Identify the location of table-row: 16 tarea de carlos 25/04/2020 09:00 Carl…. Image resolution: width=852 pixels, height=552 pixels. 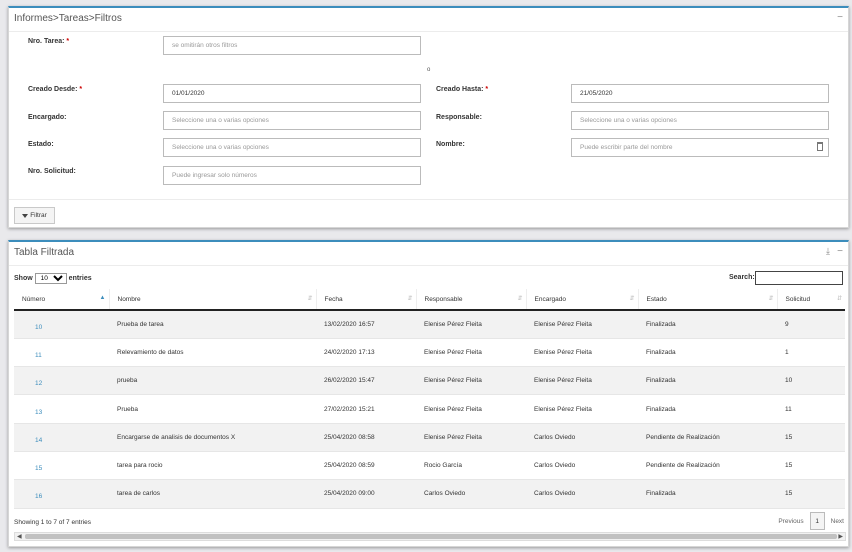
(429, 494).